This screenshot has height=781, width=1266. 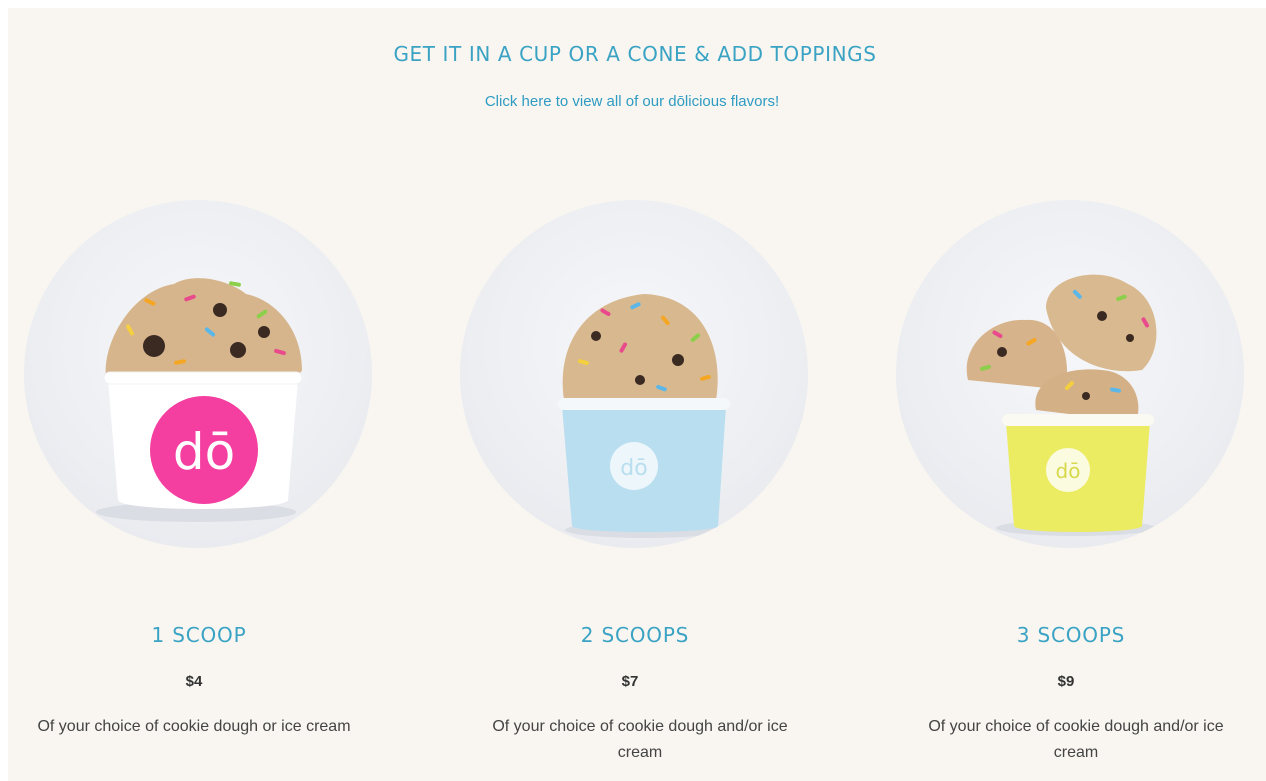 I want to click on card-title: 2 SCOOPS, so click(x=635, y=635).